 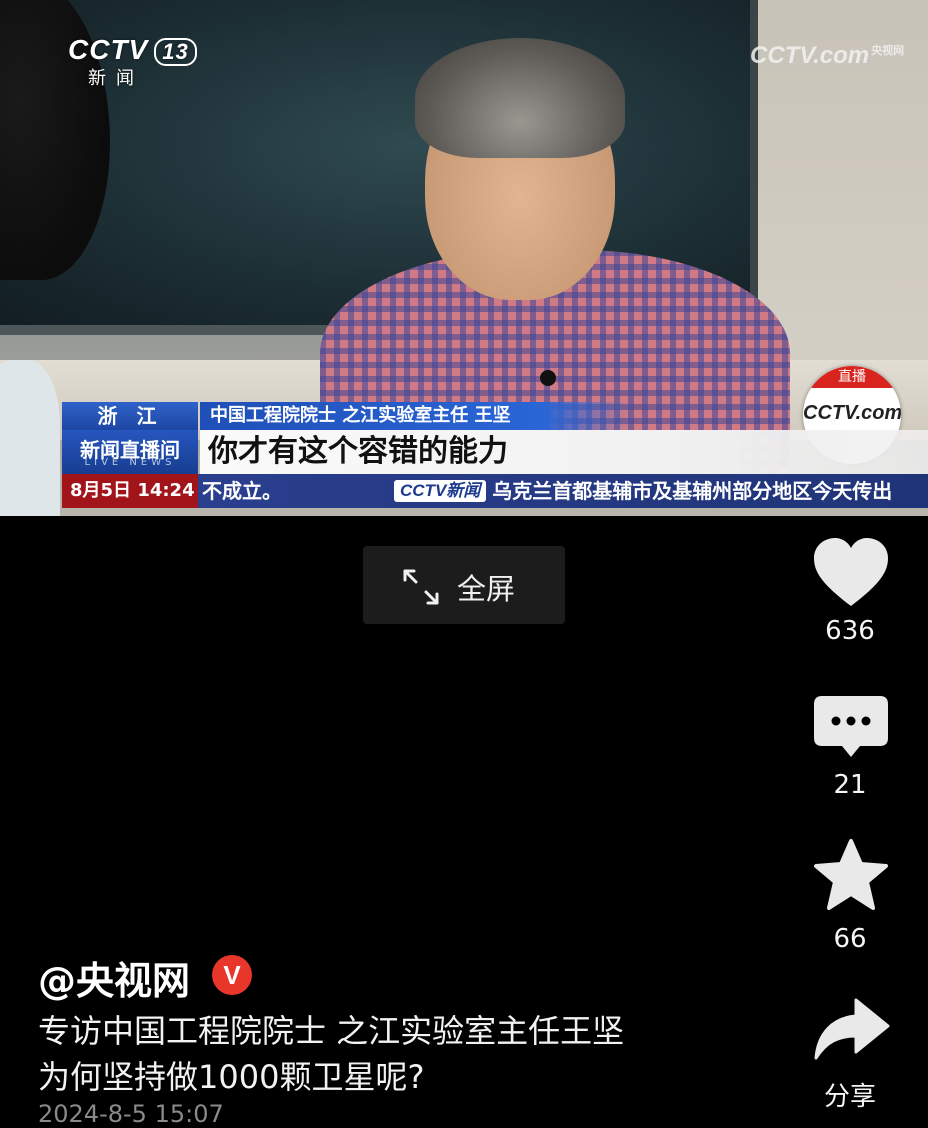 What do you see at coordinates (851, 727) in the screenshot?
I see `comment-icon` at bounding box center [851, 727].